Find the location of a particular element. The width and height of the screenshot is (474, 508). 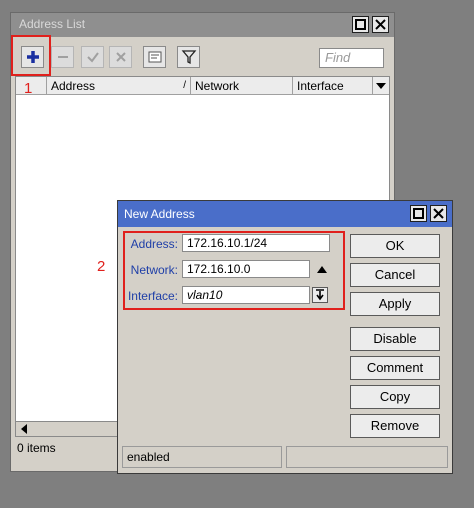

column-header-address-label: Address is located at coordinates (73, 86).